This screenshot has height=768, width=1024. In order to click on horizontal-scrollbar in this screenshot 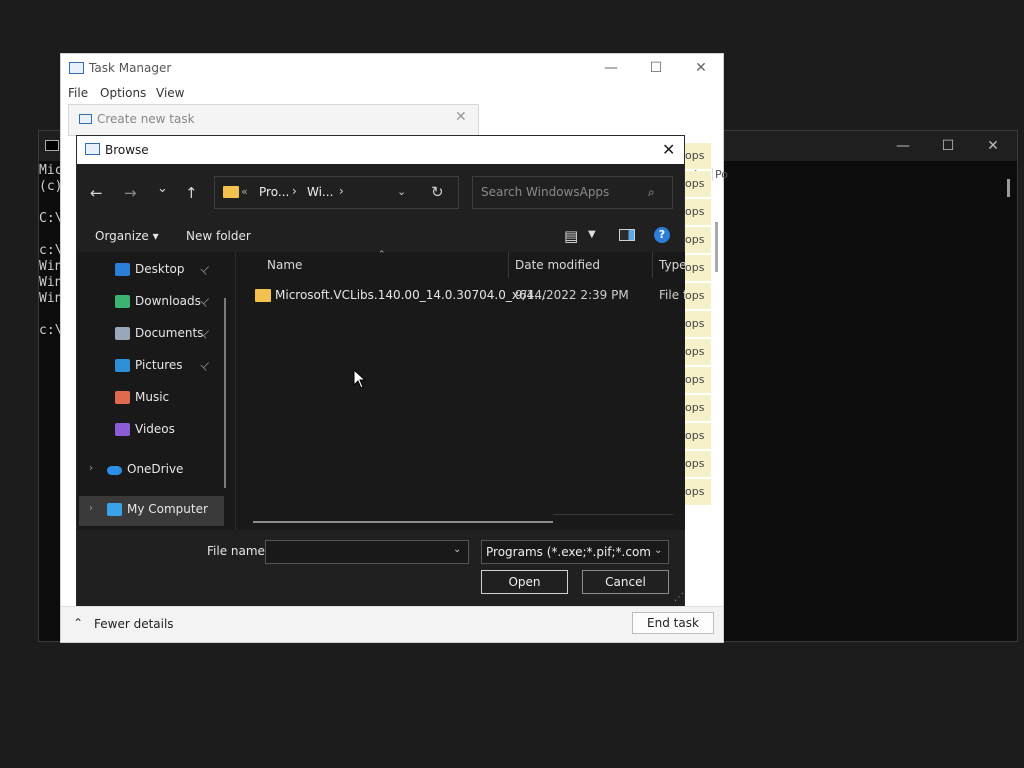, I will do `click(403, 522)`.